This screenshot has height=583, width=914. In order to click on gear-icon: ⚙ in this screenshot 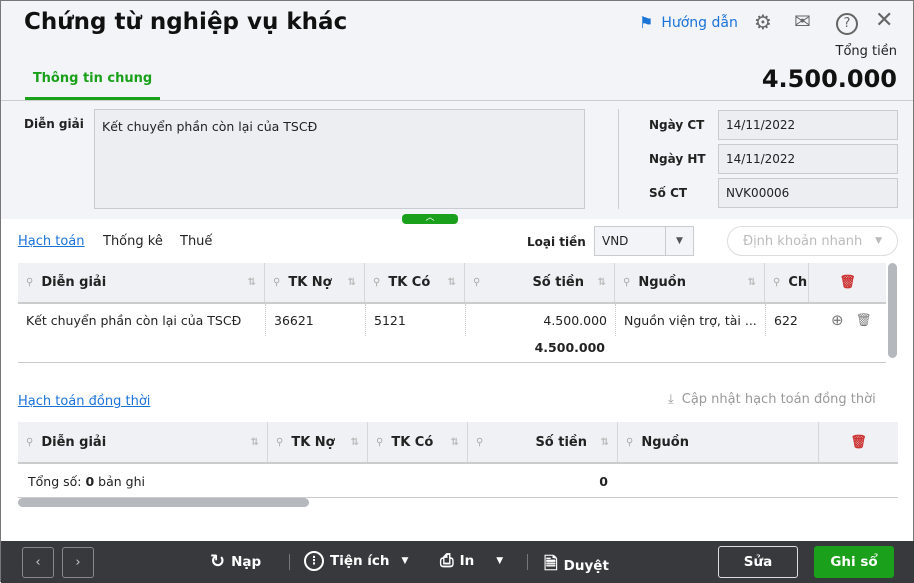, I will do `click(763, 22)`.